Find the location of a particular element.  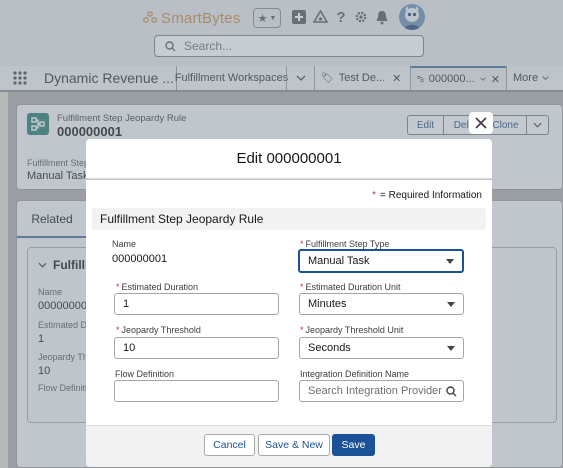

close-icon is located at coordinates (481, 123).